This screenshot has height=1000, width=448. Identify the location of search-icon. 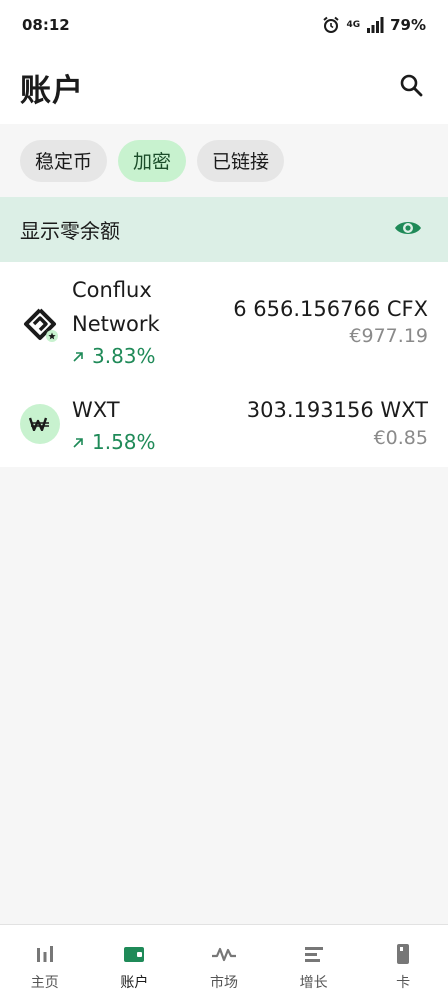
(411, 87).